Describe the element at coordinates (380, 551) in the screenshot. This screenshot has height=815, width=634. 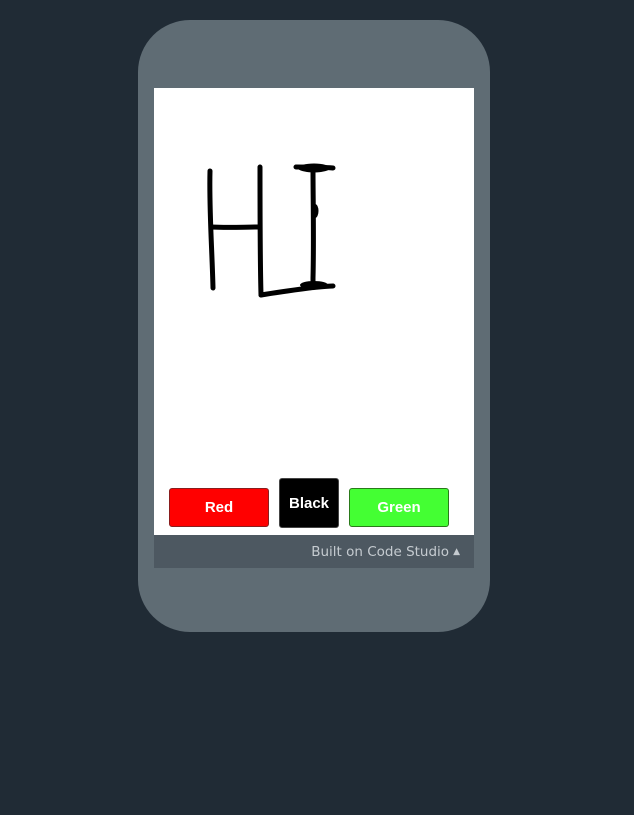
I see `footer-label: Built on Code Studio` at that location.